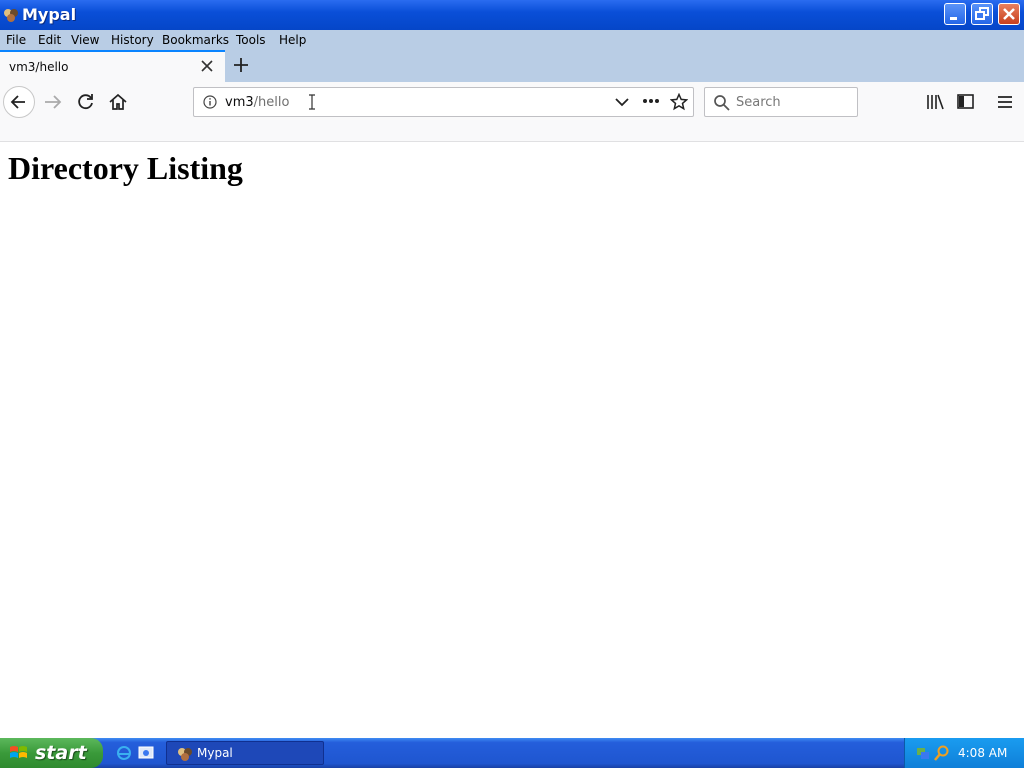 Image resolution: width=1024 pixels, height=768 pixels. What do you see at coordinates (132, 40) in the screenshot?
I see `menu-history: History` at bounding box center [132, 40].